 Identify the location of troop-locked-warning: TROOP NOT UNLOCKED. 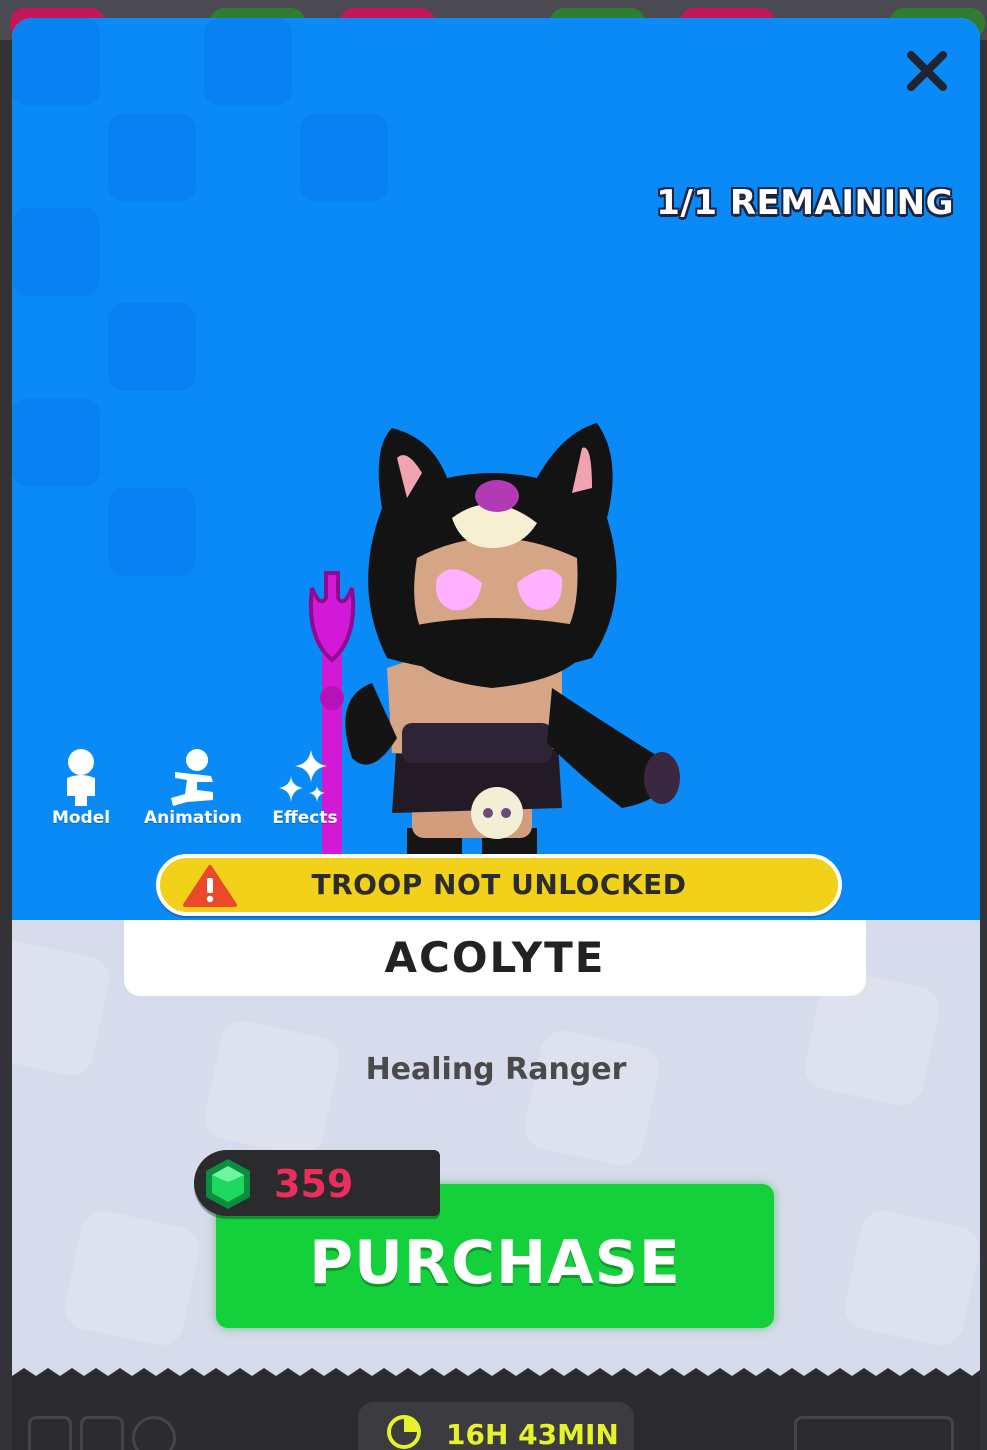
(499, 885).